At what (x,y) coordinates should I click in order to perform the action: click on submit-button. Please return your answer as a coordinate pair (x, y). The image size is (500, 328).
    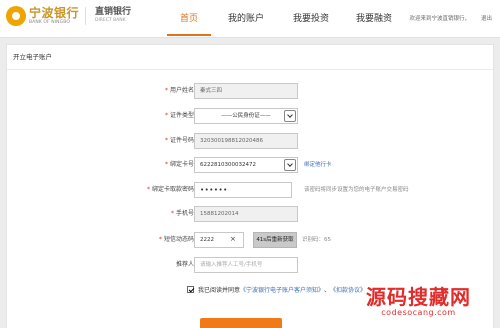
    Looking at the image, I should click on (241, 323).